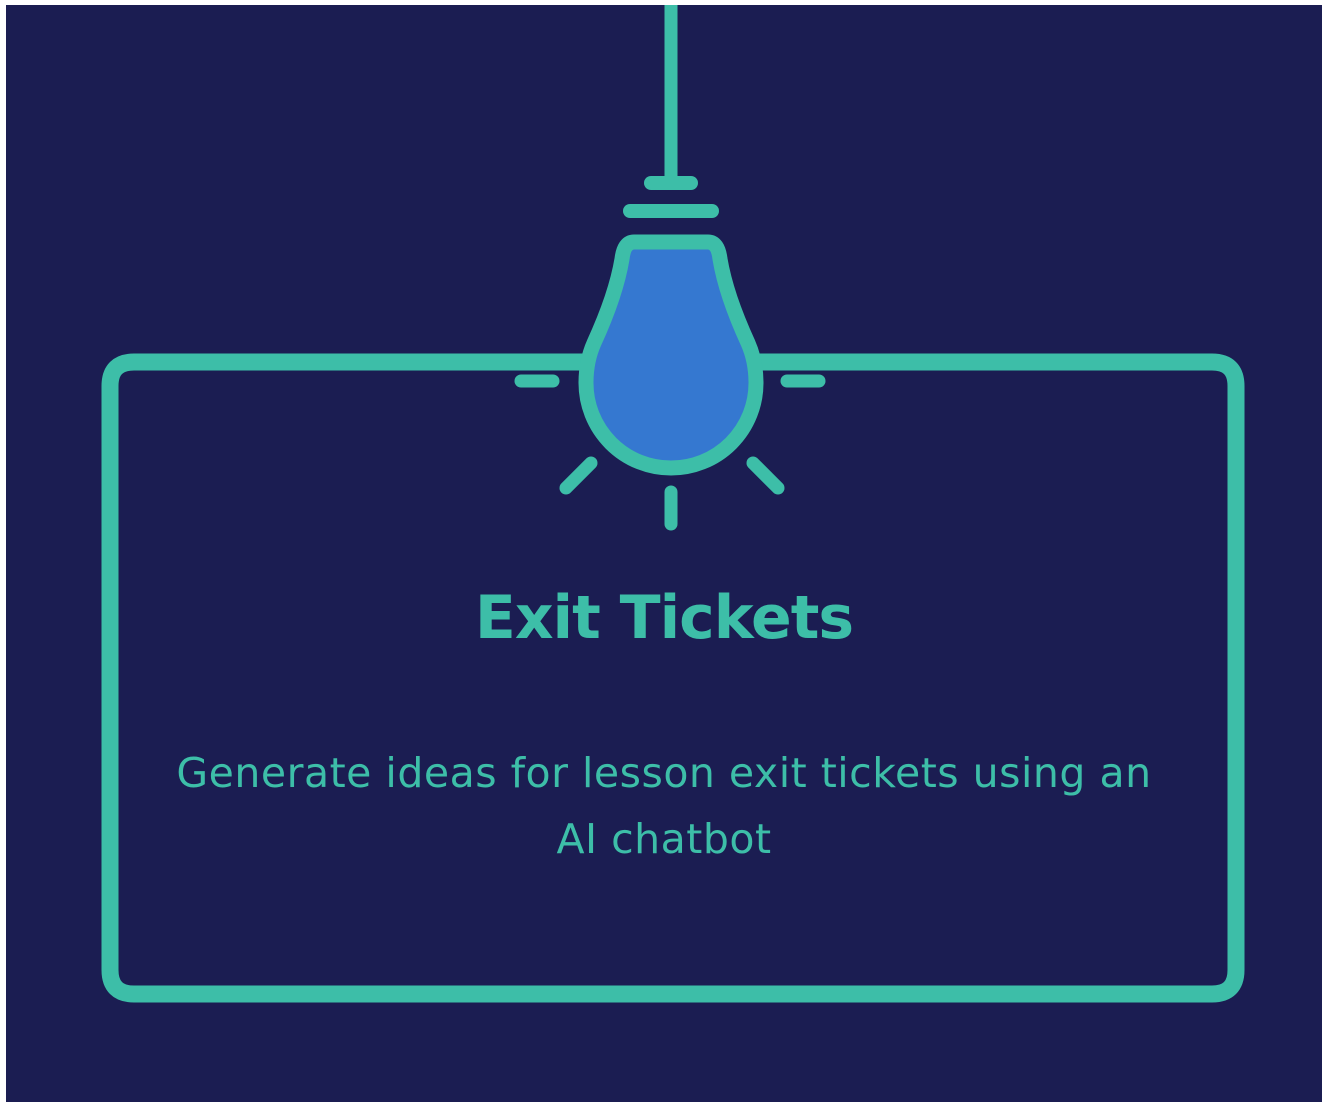 The width and height of the screenshot is (1322, 1106). What do you see at coordinates (578, 475) in the screenshot?
I see `ray-lower-left` at bounding box center [578, 475].